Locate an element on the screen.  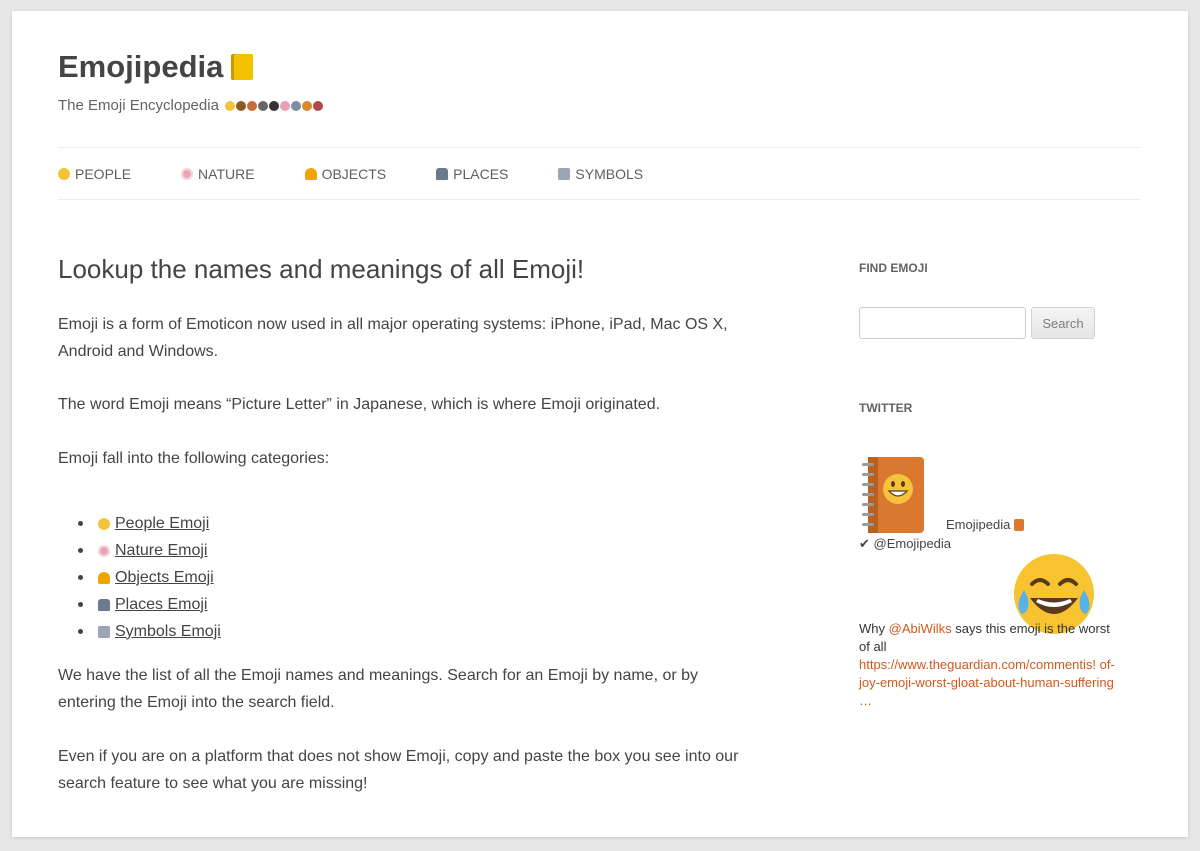
category-link-places: Places Emoji is located at coordinates (152, 605).